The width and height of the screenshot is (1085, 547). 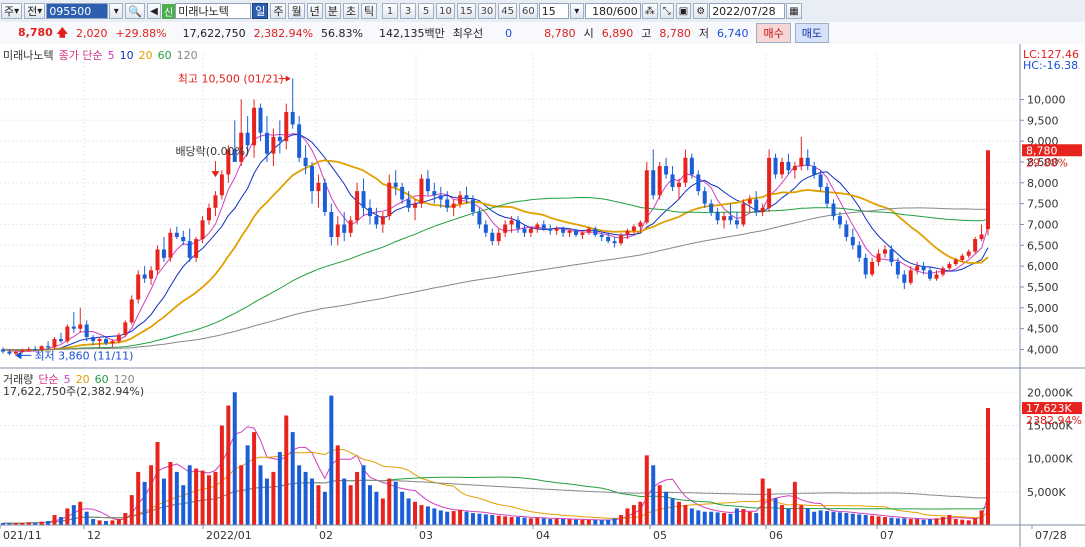 What do you see at coordinates (77, 11) in the screenshot?
I see `stock-code-input: 095500` at bounding box center [77, 11].